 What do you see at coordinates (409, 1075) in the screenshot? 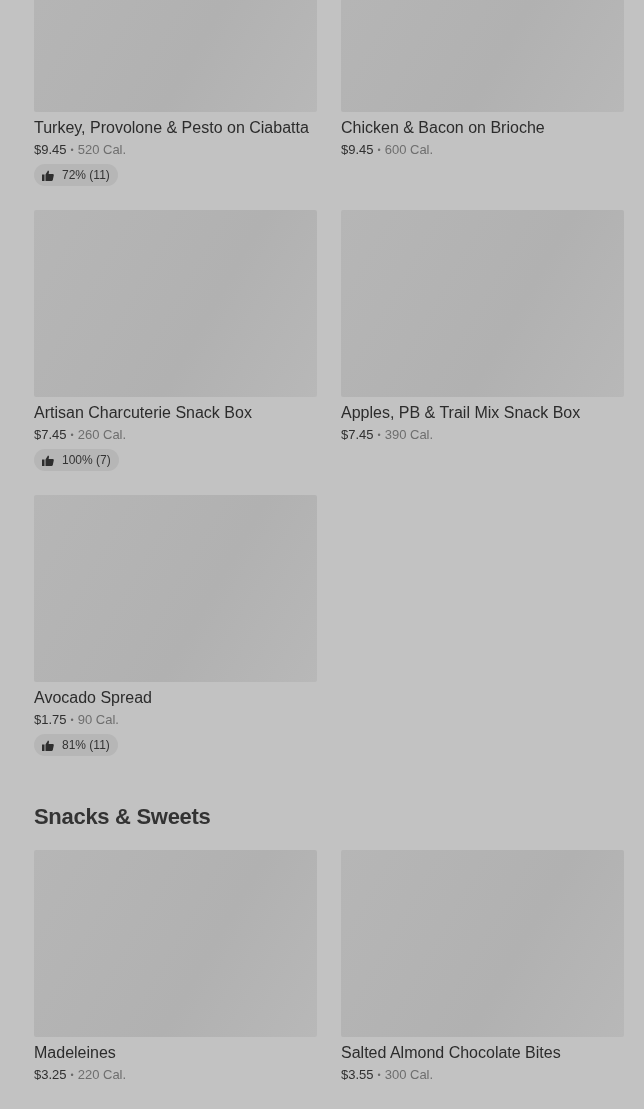
I see `item-calories: 300 Cal.` at bounding box center [409, 1075].